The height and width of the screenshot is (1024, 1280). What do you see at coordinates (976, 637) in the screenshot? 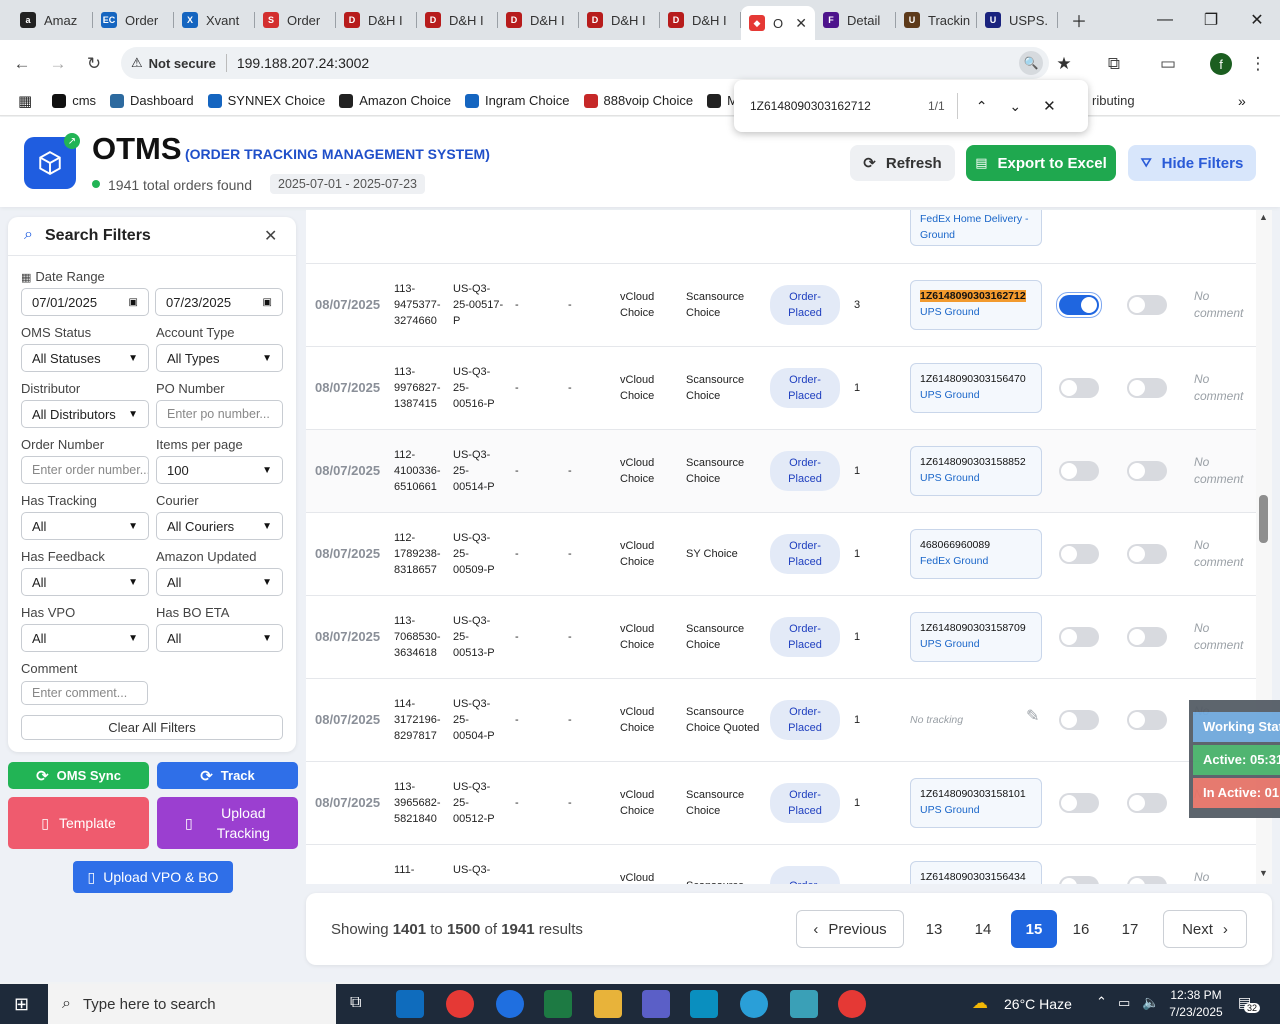
I see `tracking-box: 1Z6148090303158709 UPS Ground` at bounding box center [976, 637].